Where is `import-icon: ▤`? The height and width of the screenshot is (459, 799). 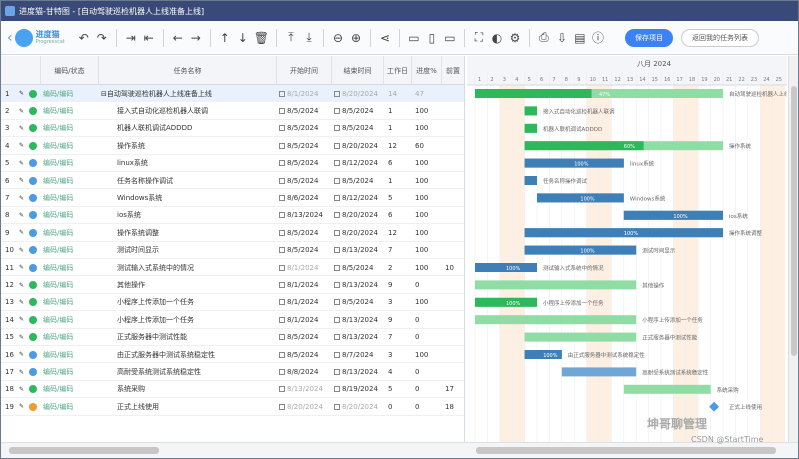
import-icon: ▤ is located at coordinates (580, 38).